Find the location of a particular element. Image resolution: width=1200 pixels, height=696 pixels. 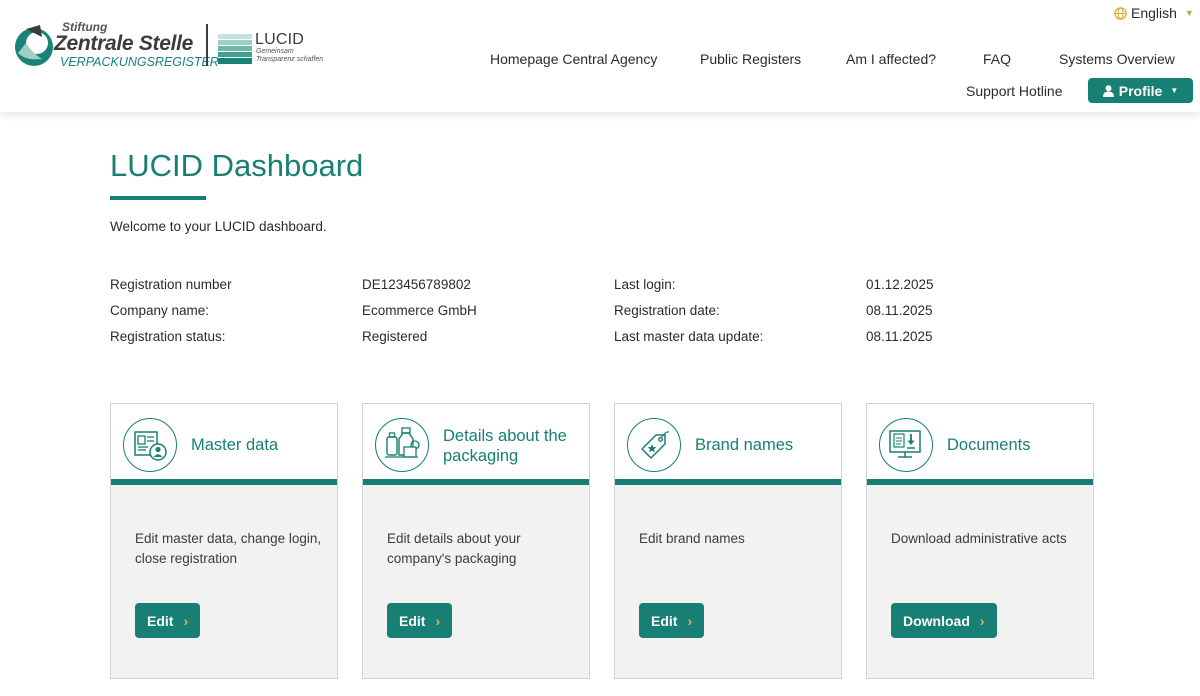

brand-tag-icon-graphic is located at coordinates (655, 445).